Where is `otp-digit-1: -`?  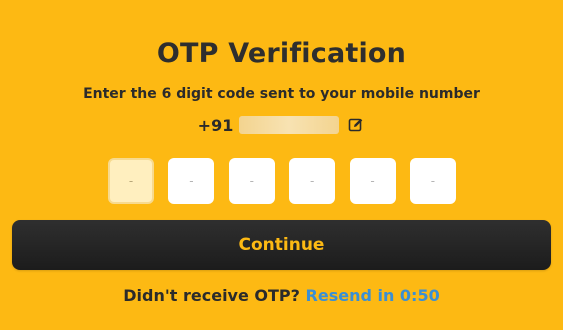 otp-digit-1: - is located at coordinates (131, 181).